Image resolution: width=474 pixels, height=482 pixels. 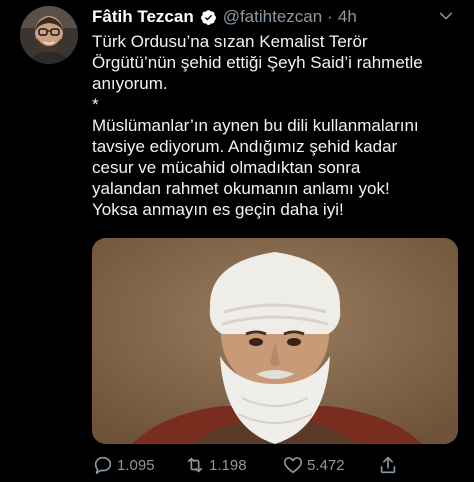 I want to click on tweet-line: cesur ve mücahid olmadıktan sonra, so click(x=226, y=167).